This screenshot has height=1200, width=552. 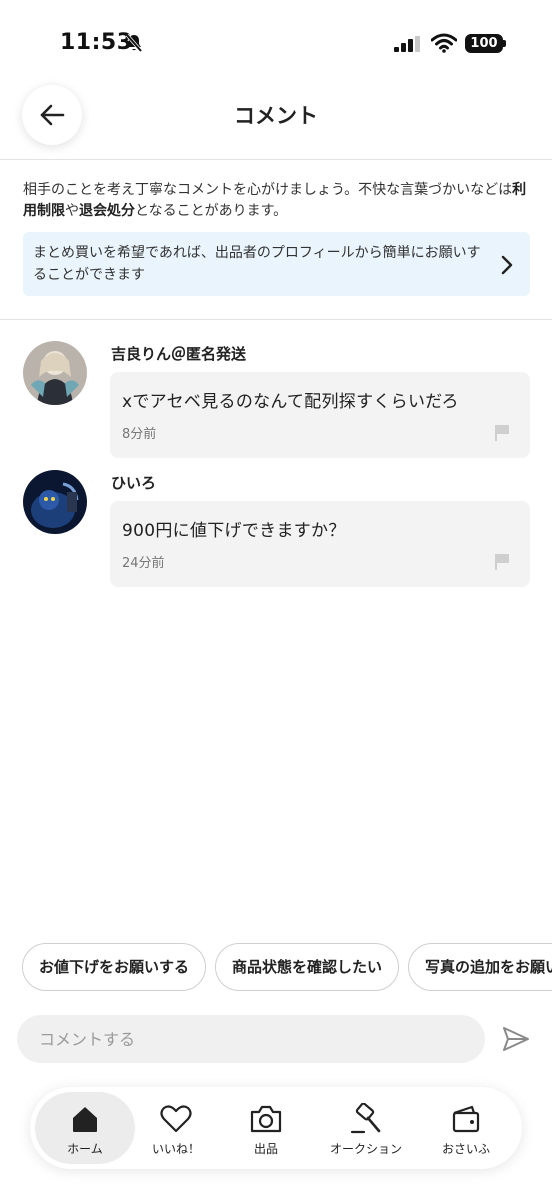 What do you see at coordinates (96, 42) in the screenshot?
I see `status-time: 11:53` at bounding box center [96, 42].